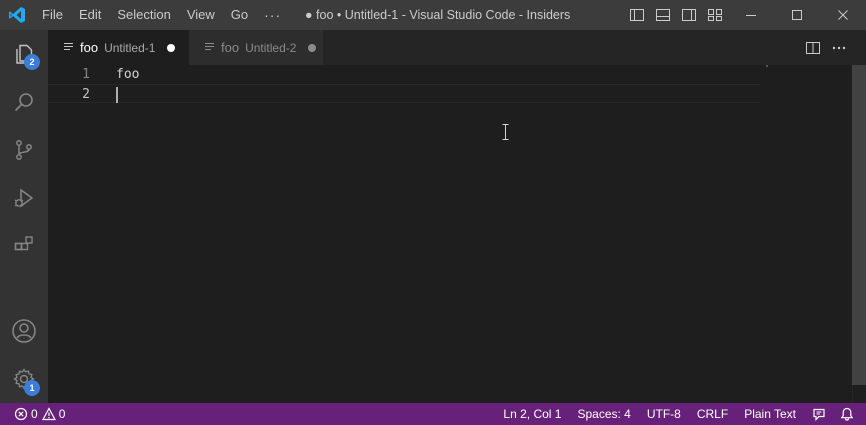 The height and width of the screenshot is (425, 866). I want to click on problems-indicator: 0 0, so click(42, 414).